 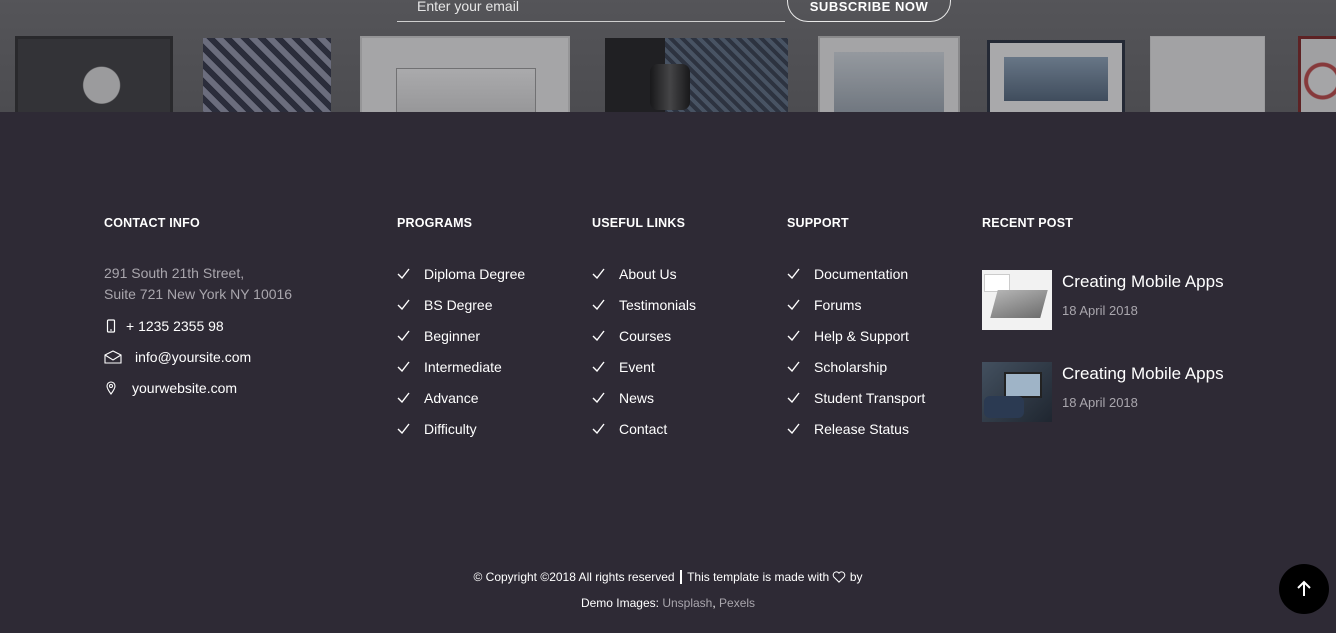 I want to click on programs-link: Intermediate, so click(x=487, y=366).